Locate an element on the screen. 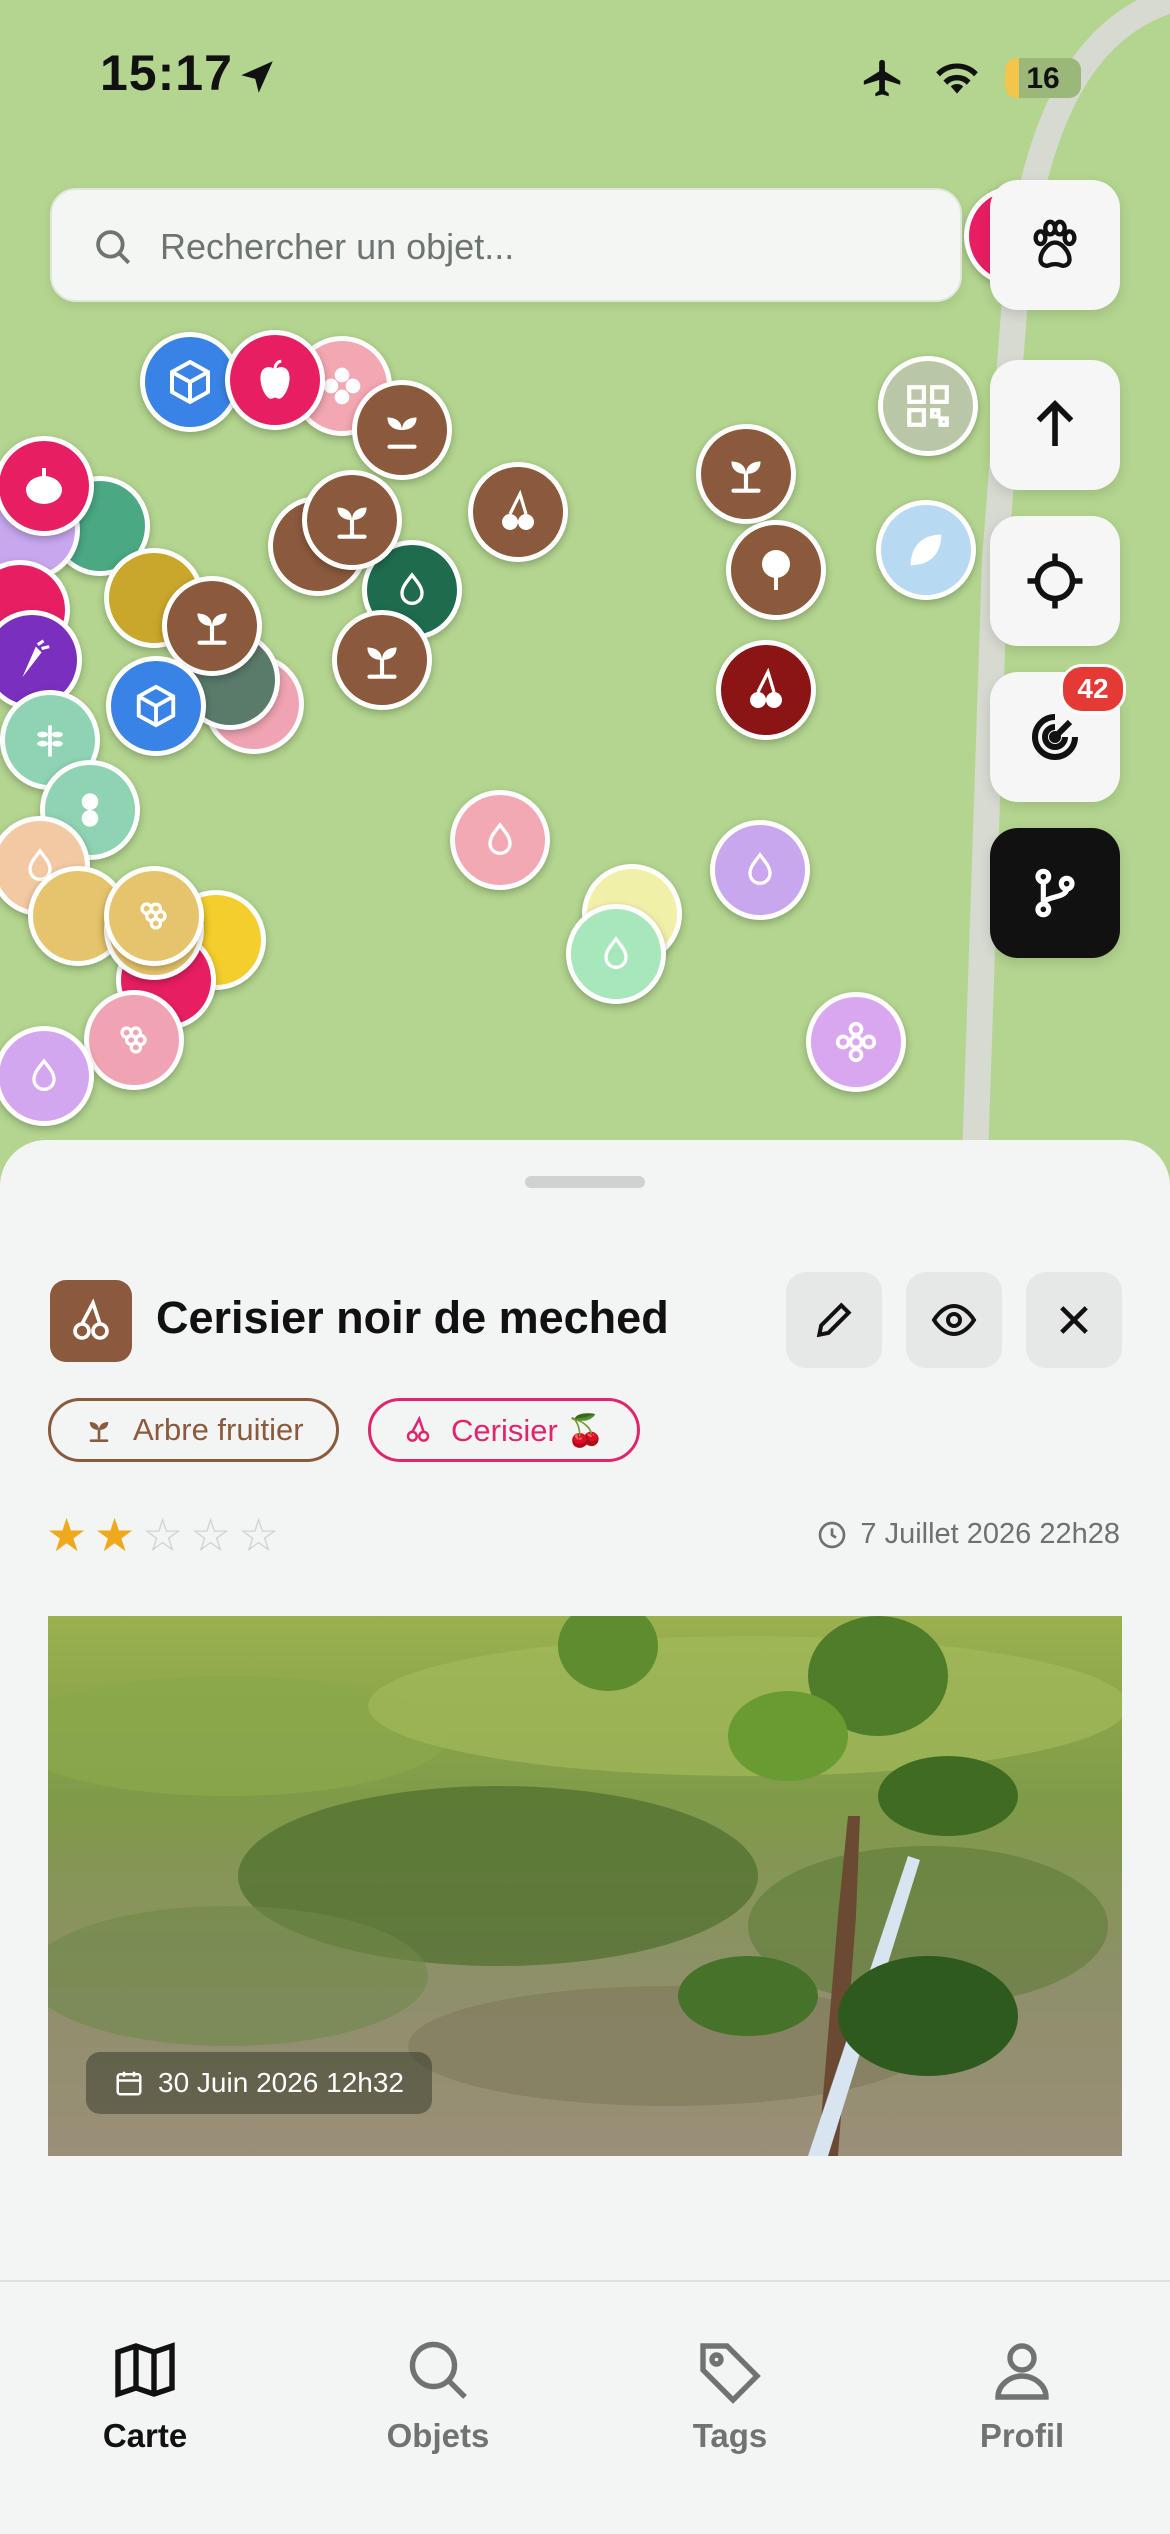 This screenshot has height=2534, width=1170. radar-button: 42 is located at coordinates (1058, 733).